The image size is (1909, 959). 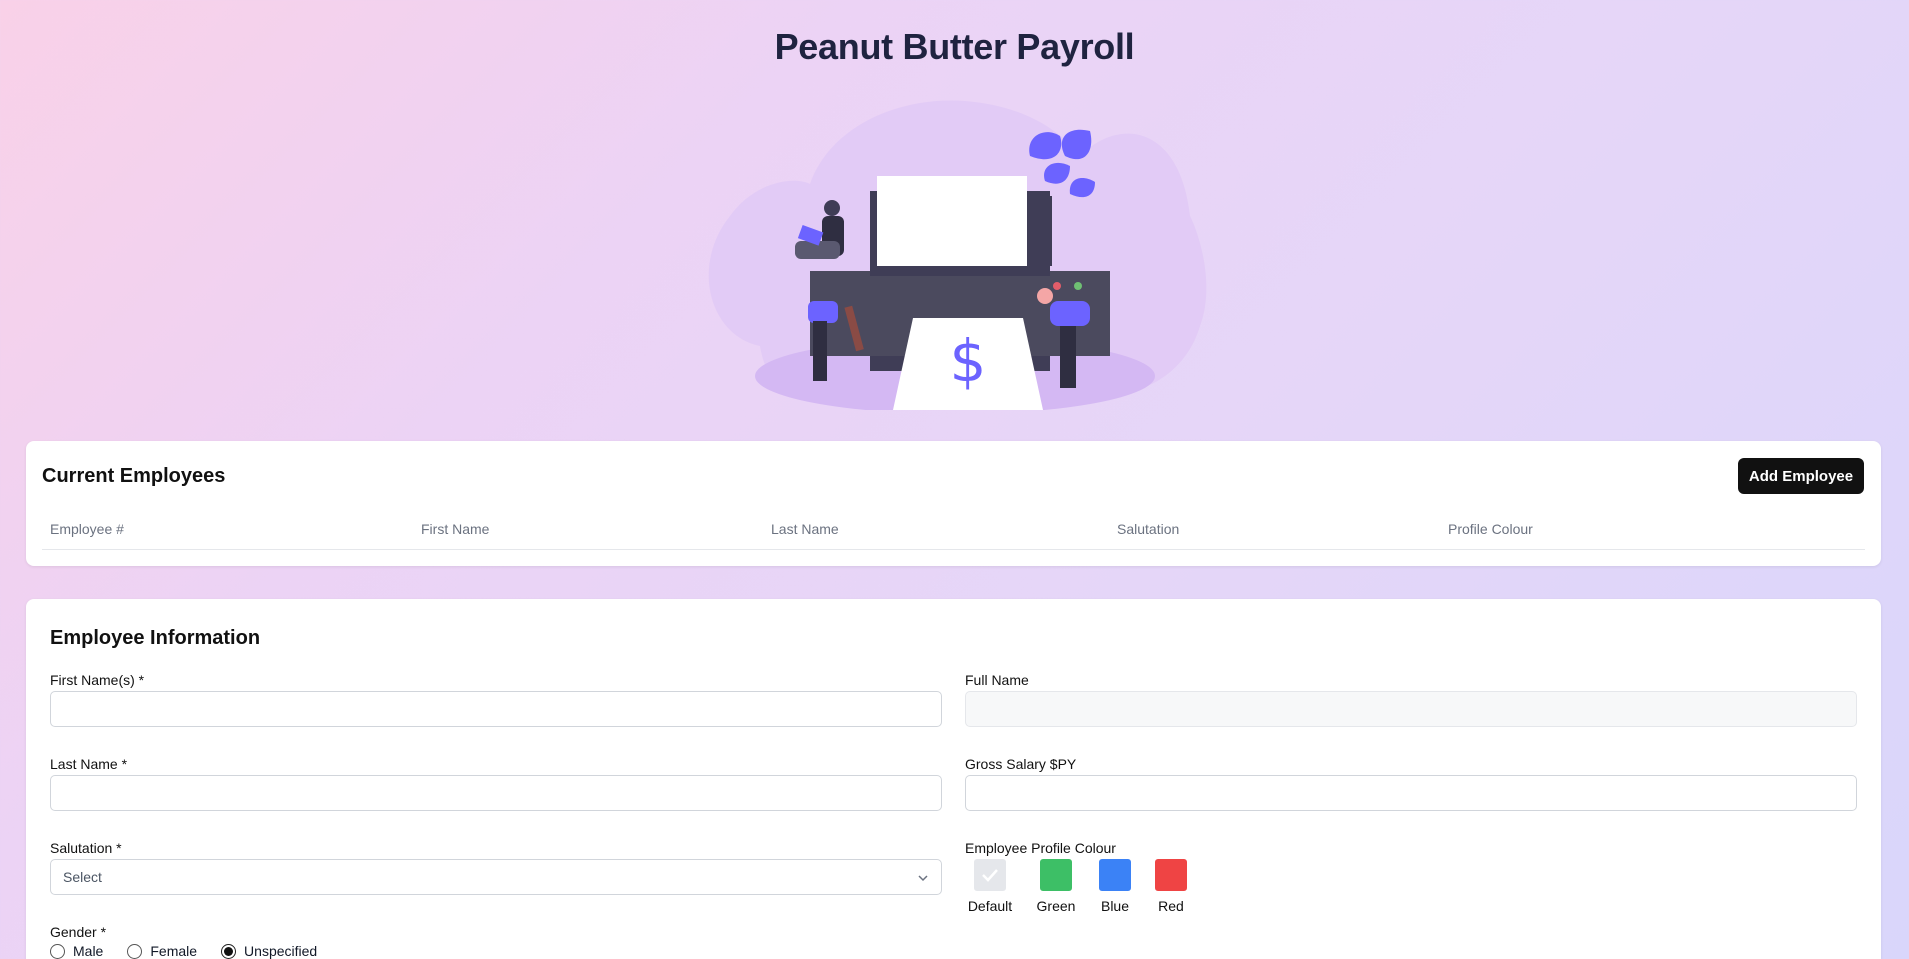 I want to click on gender-option-unspecified: Unspecified, so click(x=269, y=951).